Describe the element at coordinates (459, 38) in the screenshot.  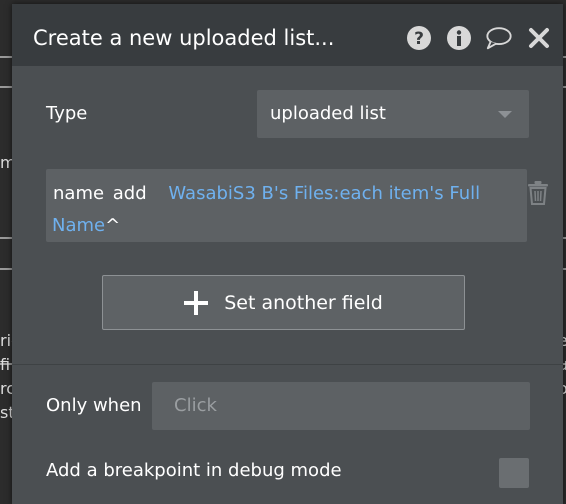
I see `info-icon` at that location.